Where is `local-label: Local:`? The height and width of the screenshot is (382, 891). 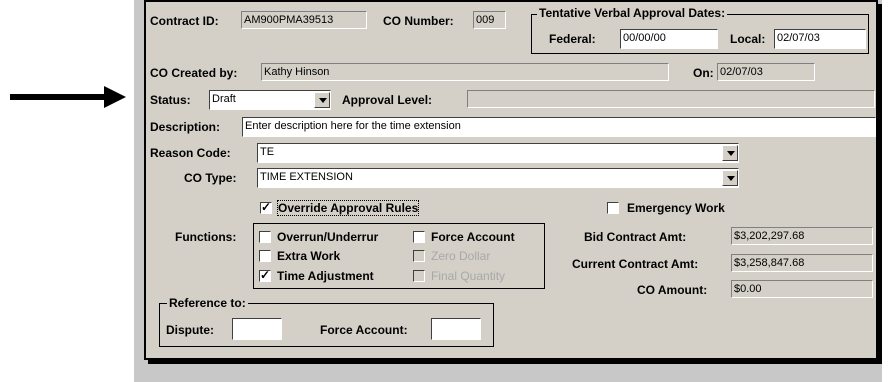 local-label: Local: is located at coordinates (748, 39).